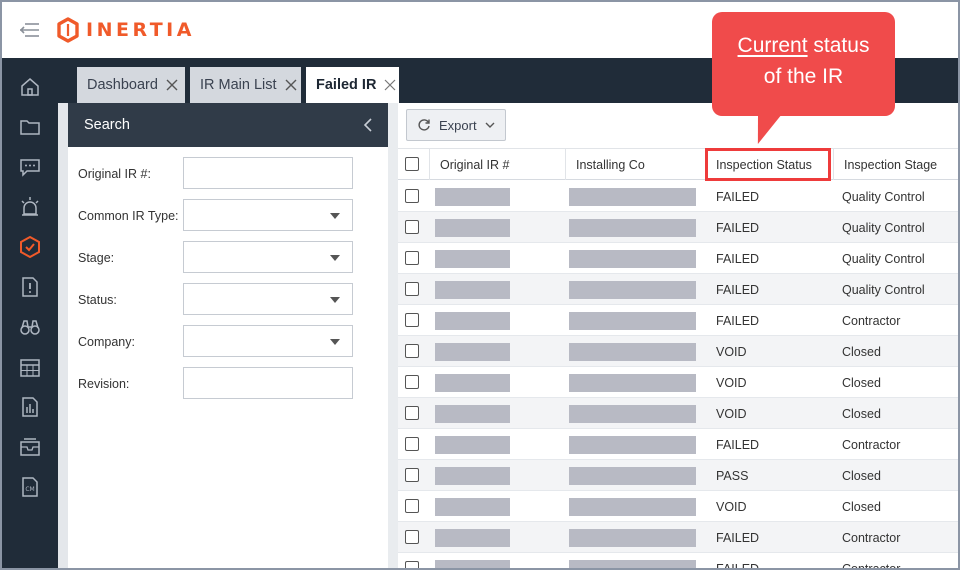 The height and width of the screenshot is (570, 960). I want to click on stage-select, so click(268, 257).